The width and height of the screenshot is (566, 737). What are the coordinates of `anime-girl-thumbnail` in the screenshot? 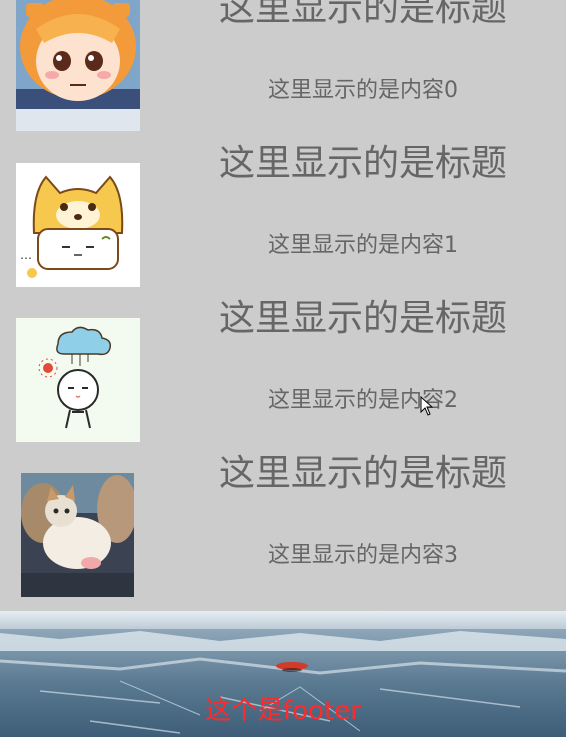 It's located at (78, 65).